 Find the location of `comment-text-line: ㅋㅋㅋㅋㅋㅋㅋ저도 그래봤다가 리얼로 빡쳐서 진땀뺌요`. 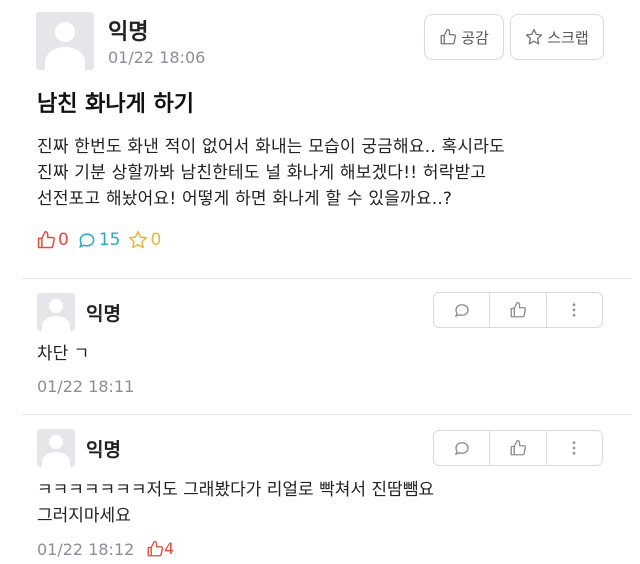

comment-text-line: ㅋㅋㅋㅋㅋㅋㅋ저도 그래봤다가 리얼로 빡쳐서 진땀뺌요 is located at coordinates (235, 490).